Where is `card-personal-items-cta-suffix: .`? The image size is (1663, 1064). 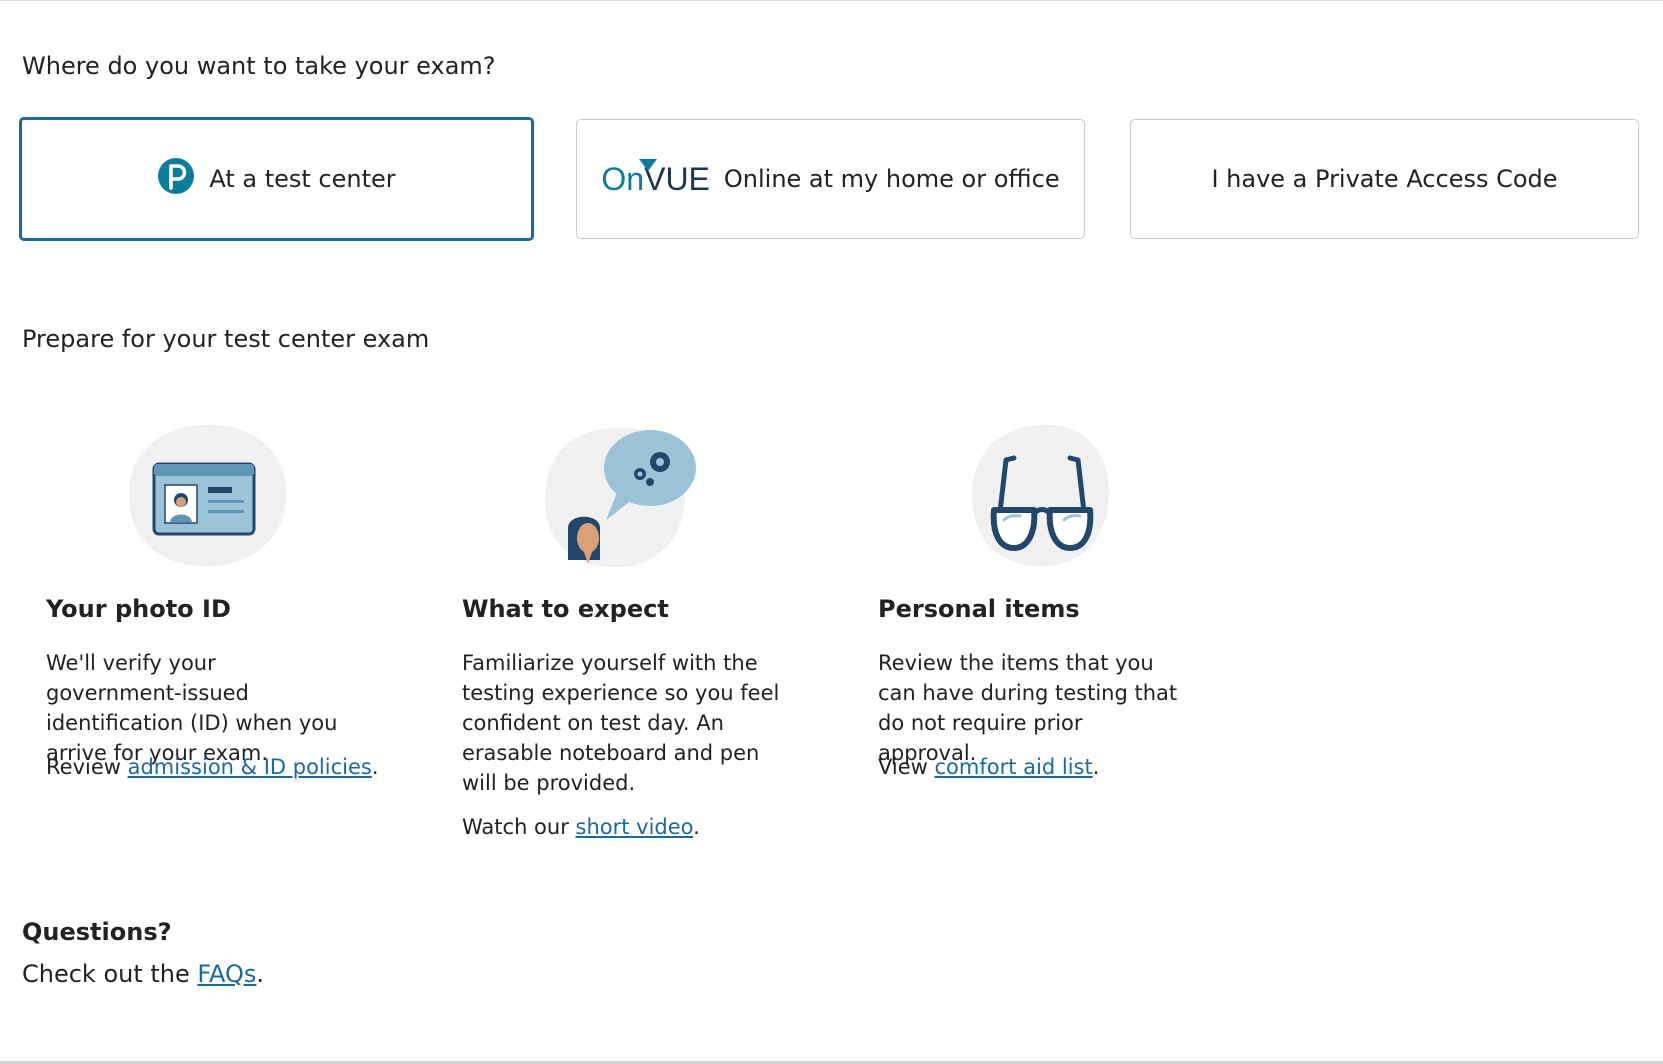
card-personal-items-cta-suffix: . is located at coordinates (1096, 767).